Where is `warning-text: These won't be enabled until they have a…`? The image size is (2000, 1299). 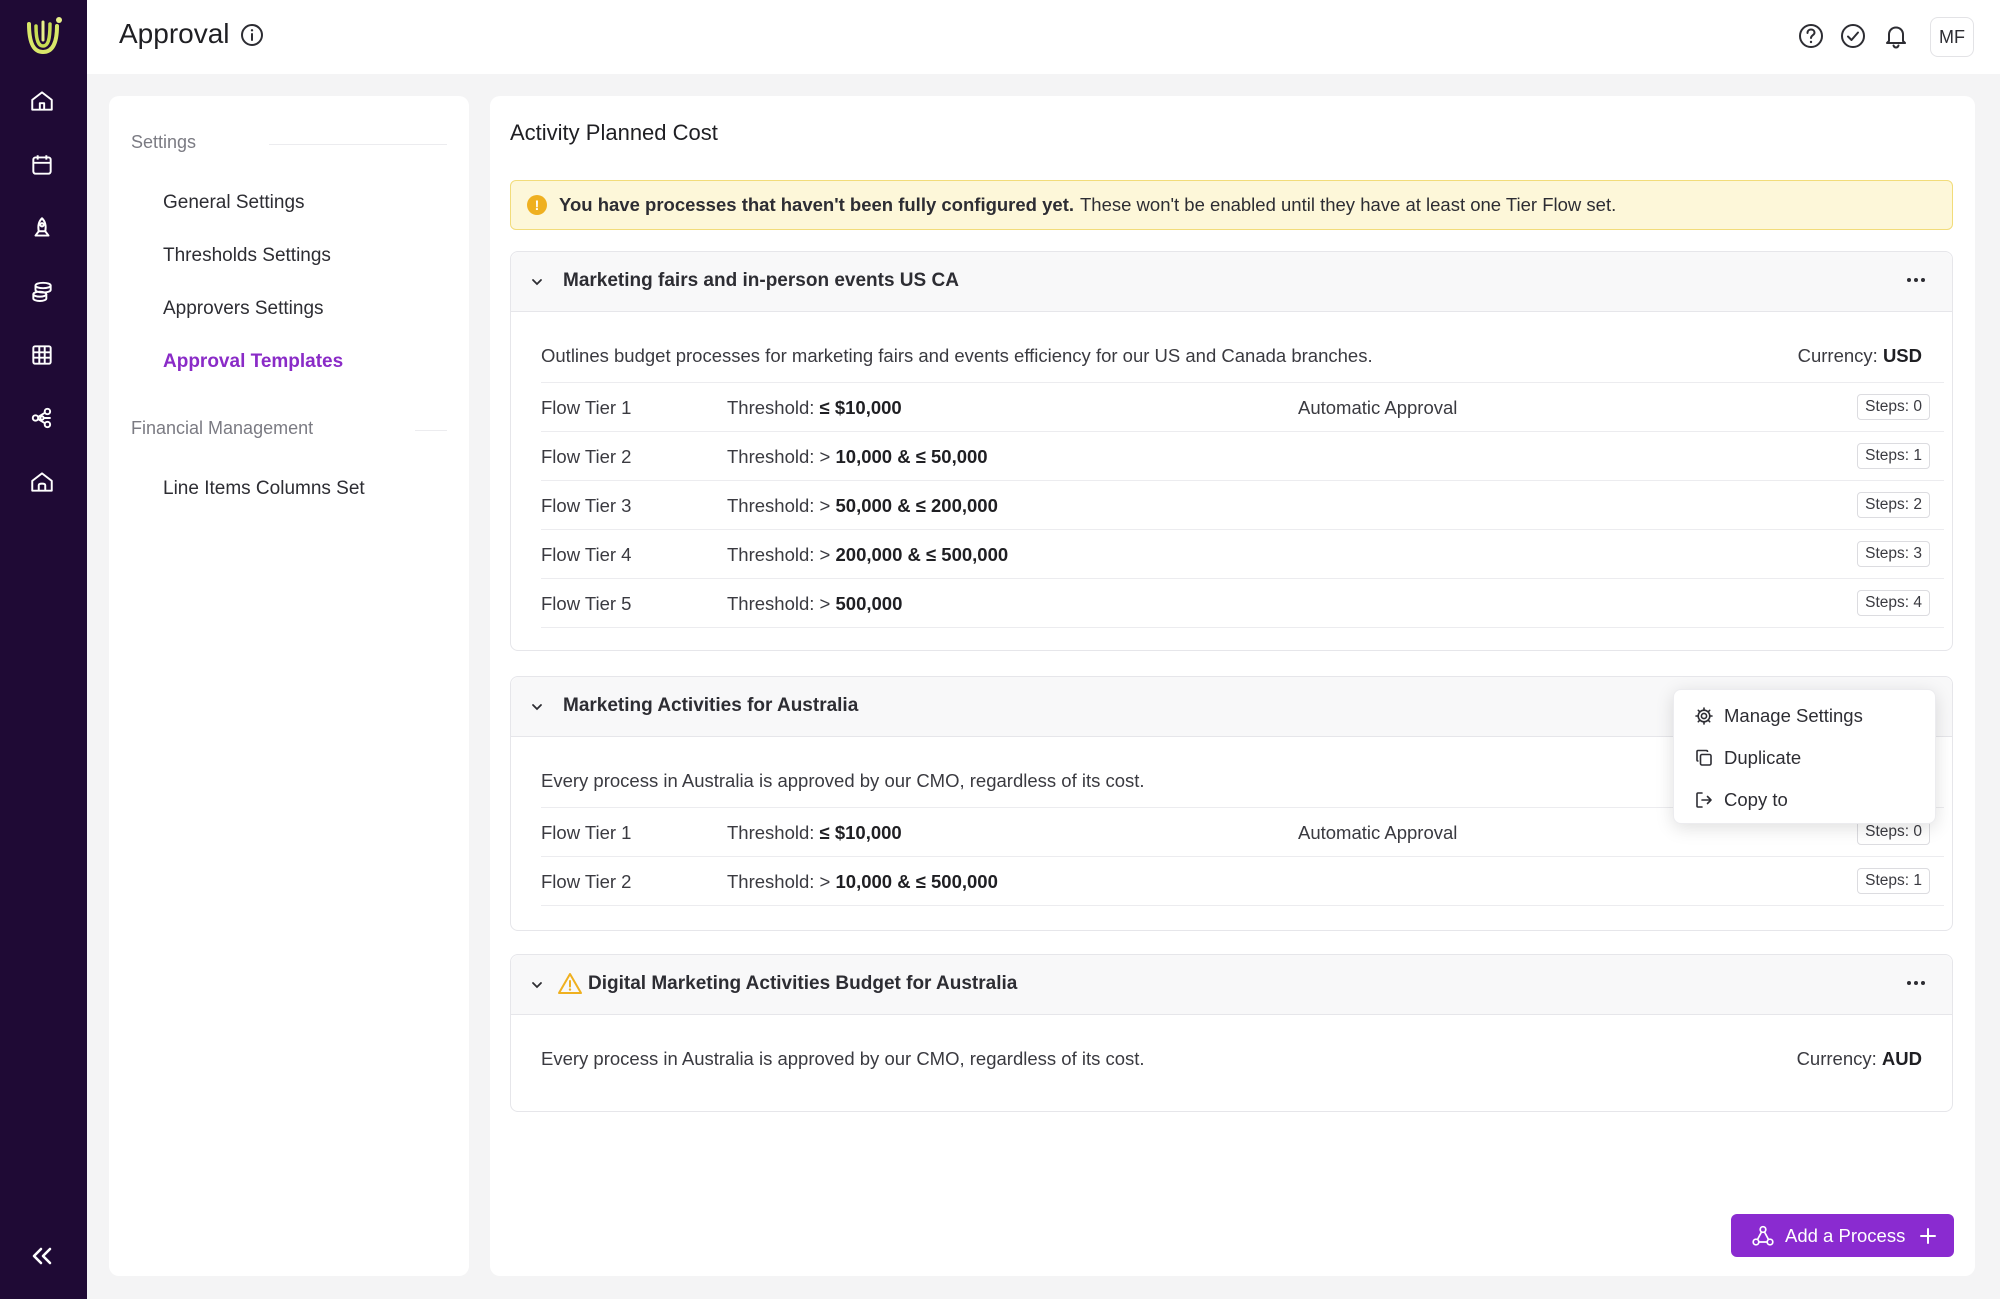
warning-text: These won't be enabled until they have a… is located at coordinates (1348, 204).